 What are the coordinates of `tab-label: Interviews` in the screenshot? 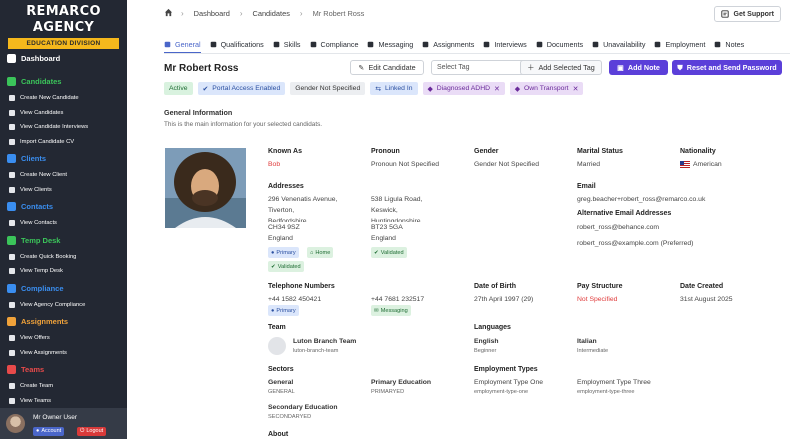 It's located at (510, 44).